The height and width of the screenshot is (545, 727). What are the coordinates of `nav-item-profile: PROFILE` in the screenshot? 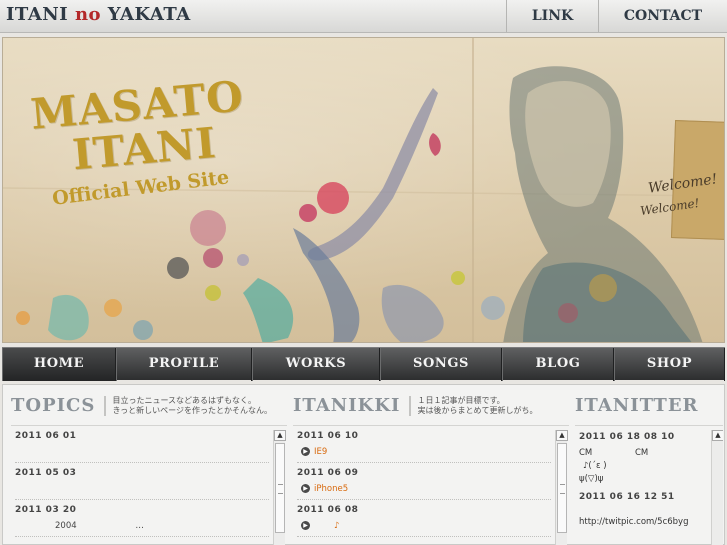 It's located at (184, 364).